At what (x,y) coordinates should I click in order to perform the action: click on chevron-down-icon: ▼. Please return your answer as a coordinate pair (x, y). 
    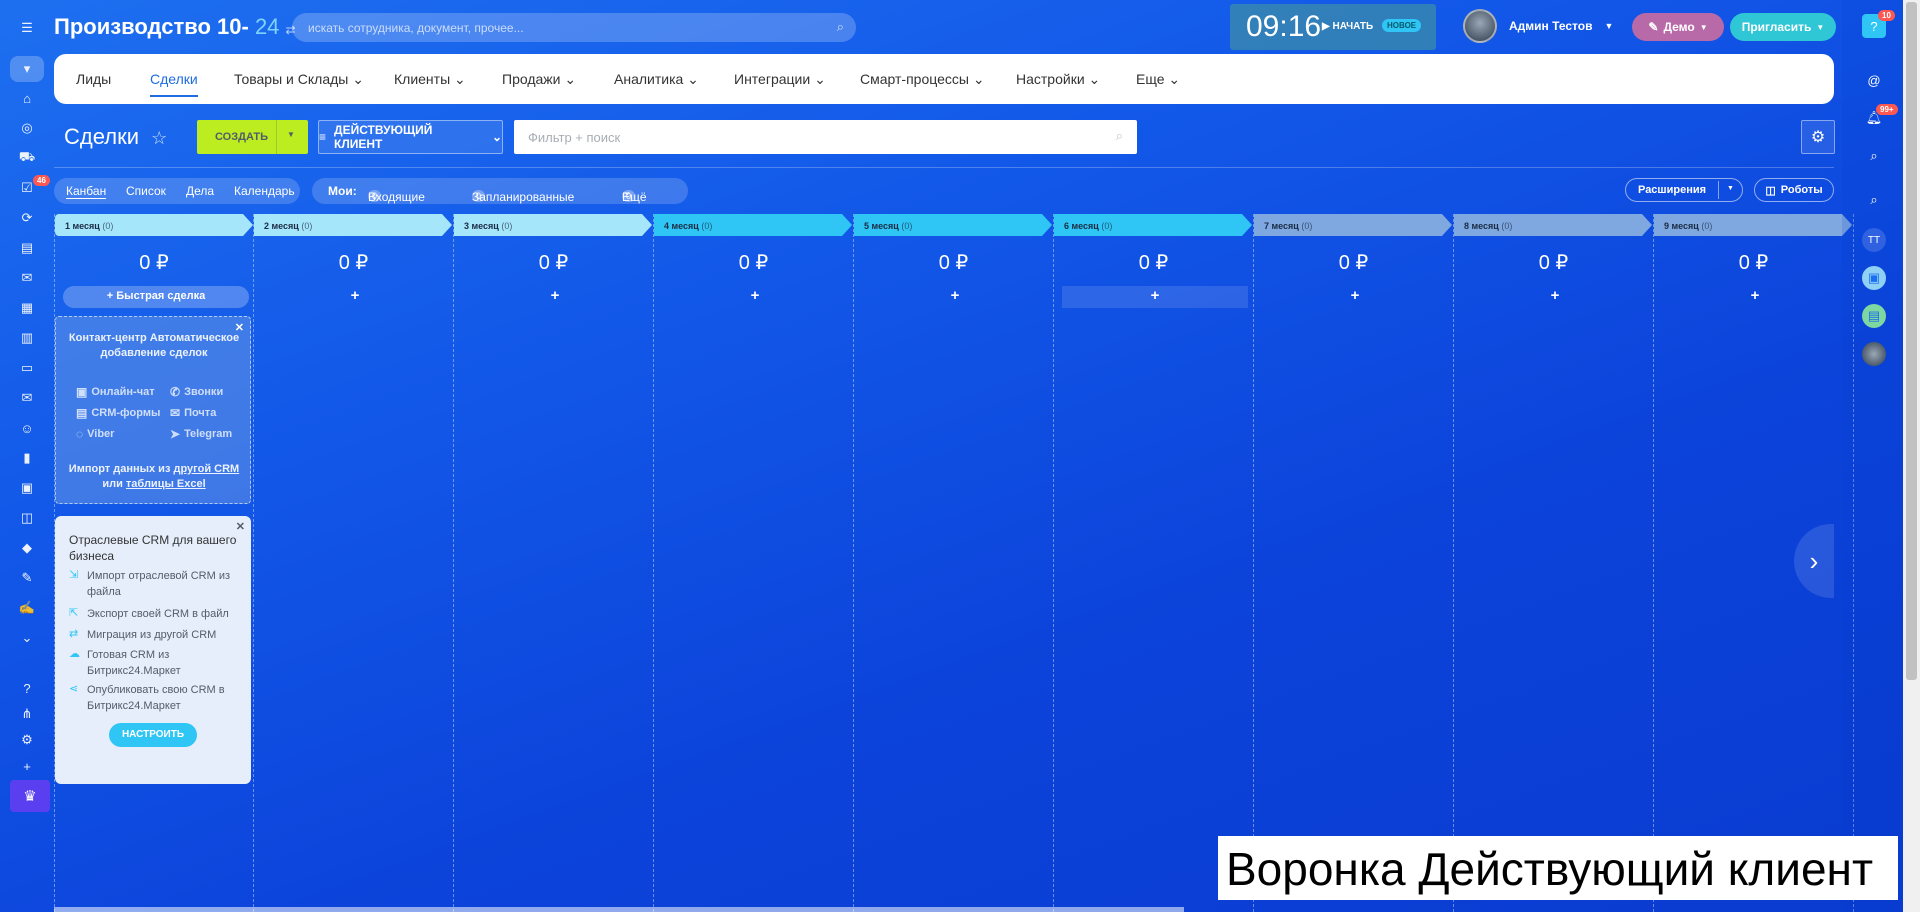
    Looking at the image, I should click on (1730, 188).